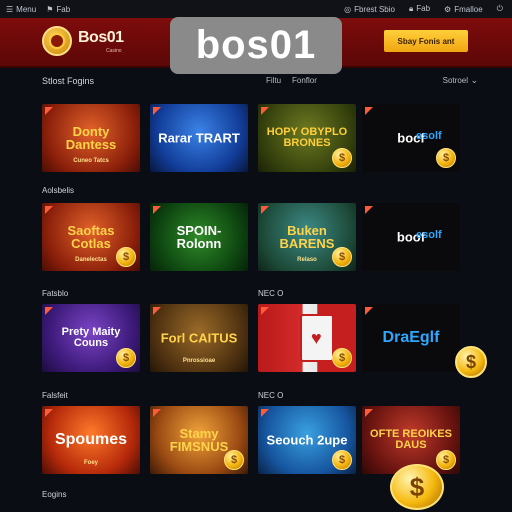 This screenshot has height=512, width=512. I want to click on menu-item: ☰ Menu, so click(21, 9).